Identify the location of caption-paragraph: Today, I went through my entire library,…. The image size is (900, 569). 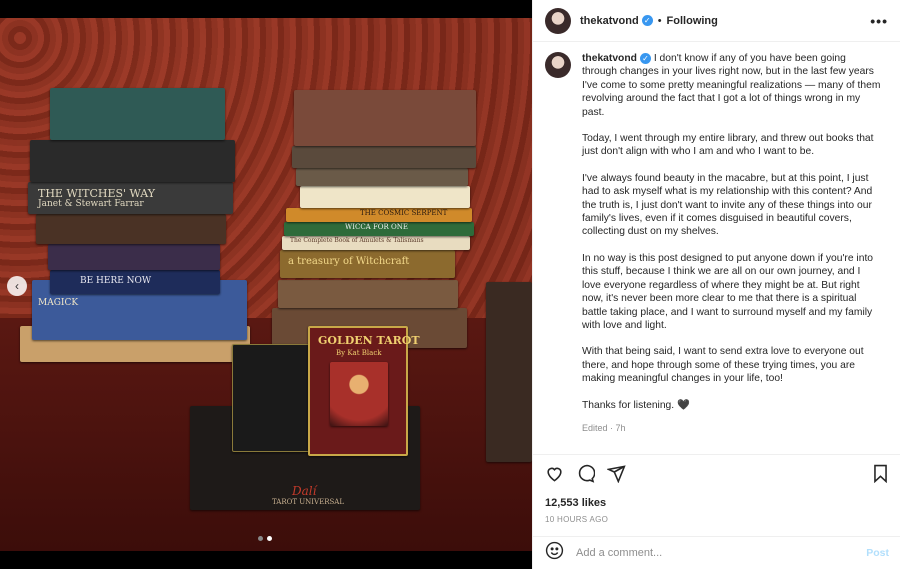
(728, 145).